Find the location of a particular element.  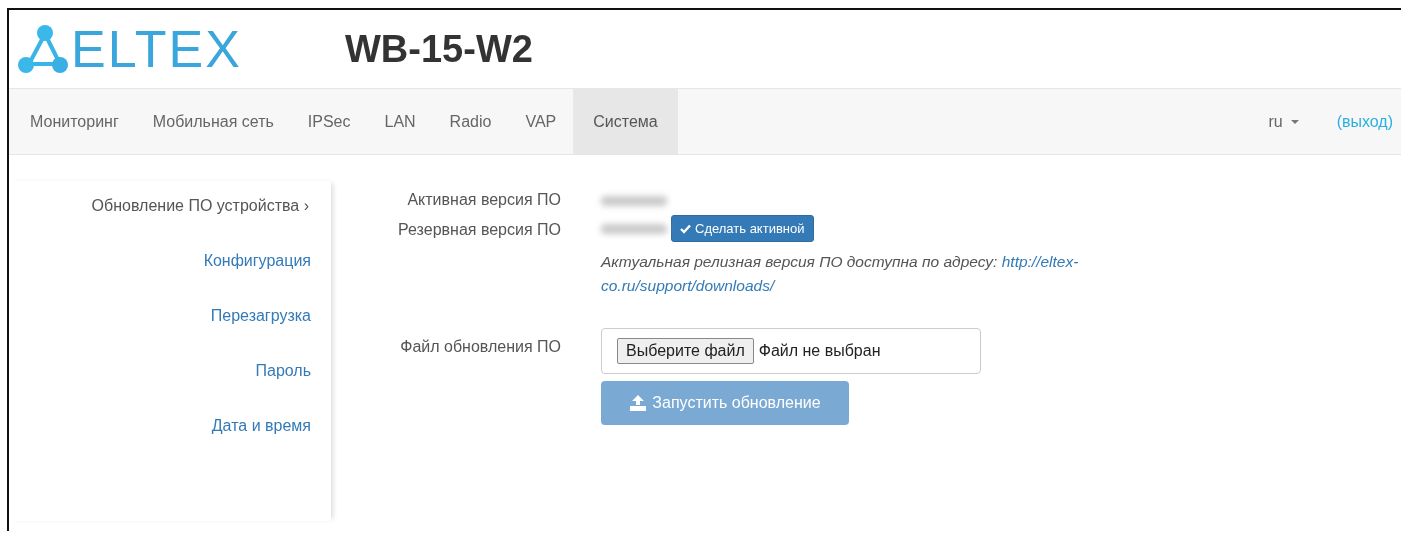

nav-tab: Radio is located at coordinates (470, 121).